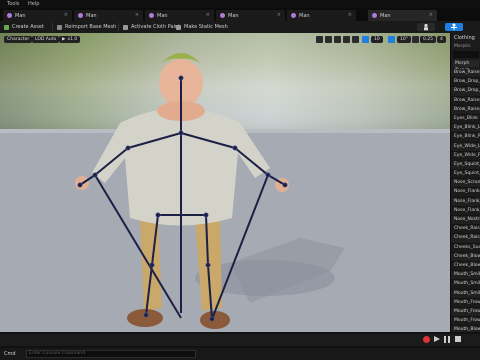 The height and width of the screenshot is (360, 480). I want to click on grid-snap-label: 10, so click(377, 39).